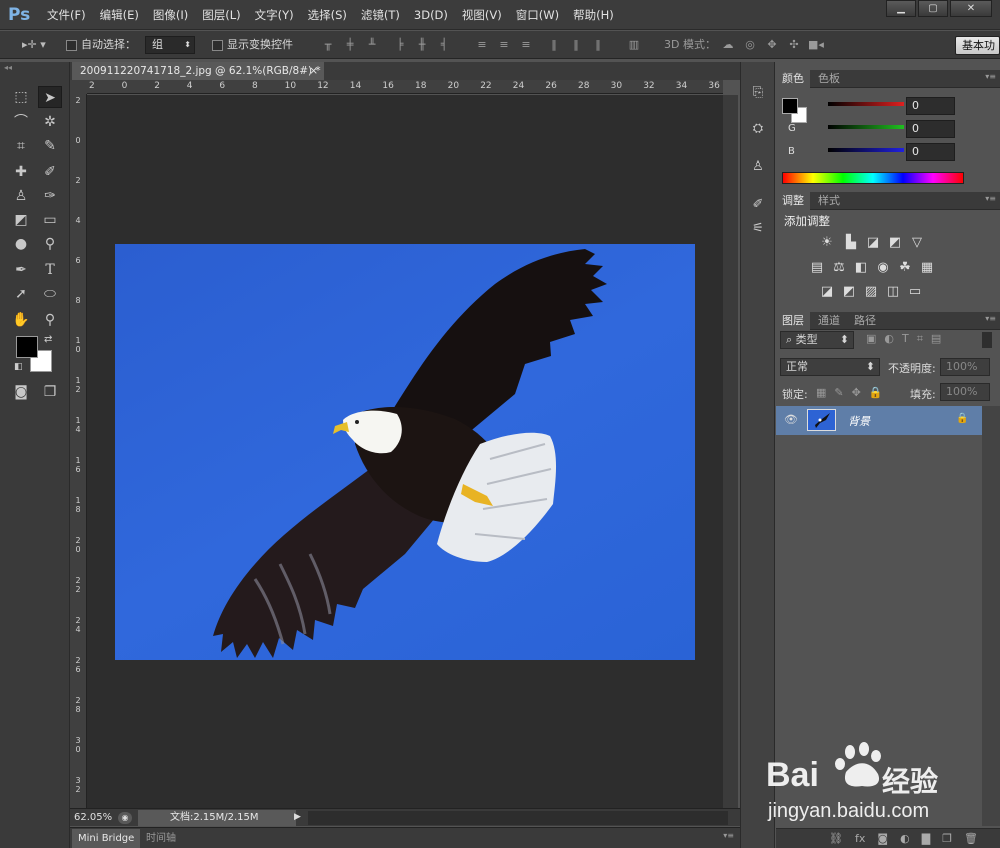 The height and width of the screenshot is (848, 1000). I want to click on add-mask-icon: ◙, so click(882, 838).